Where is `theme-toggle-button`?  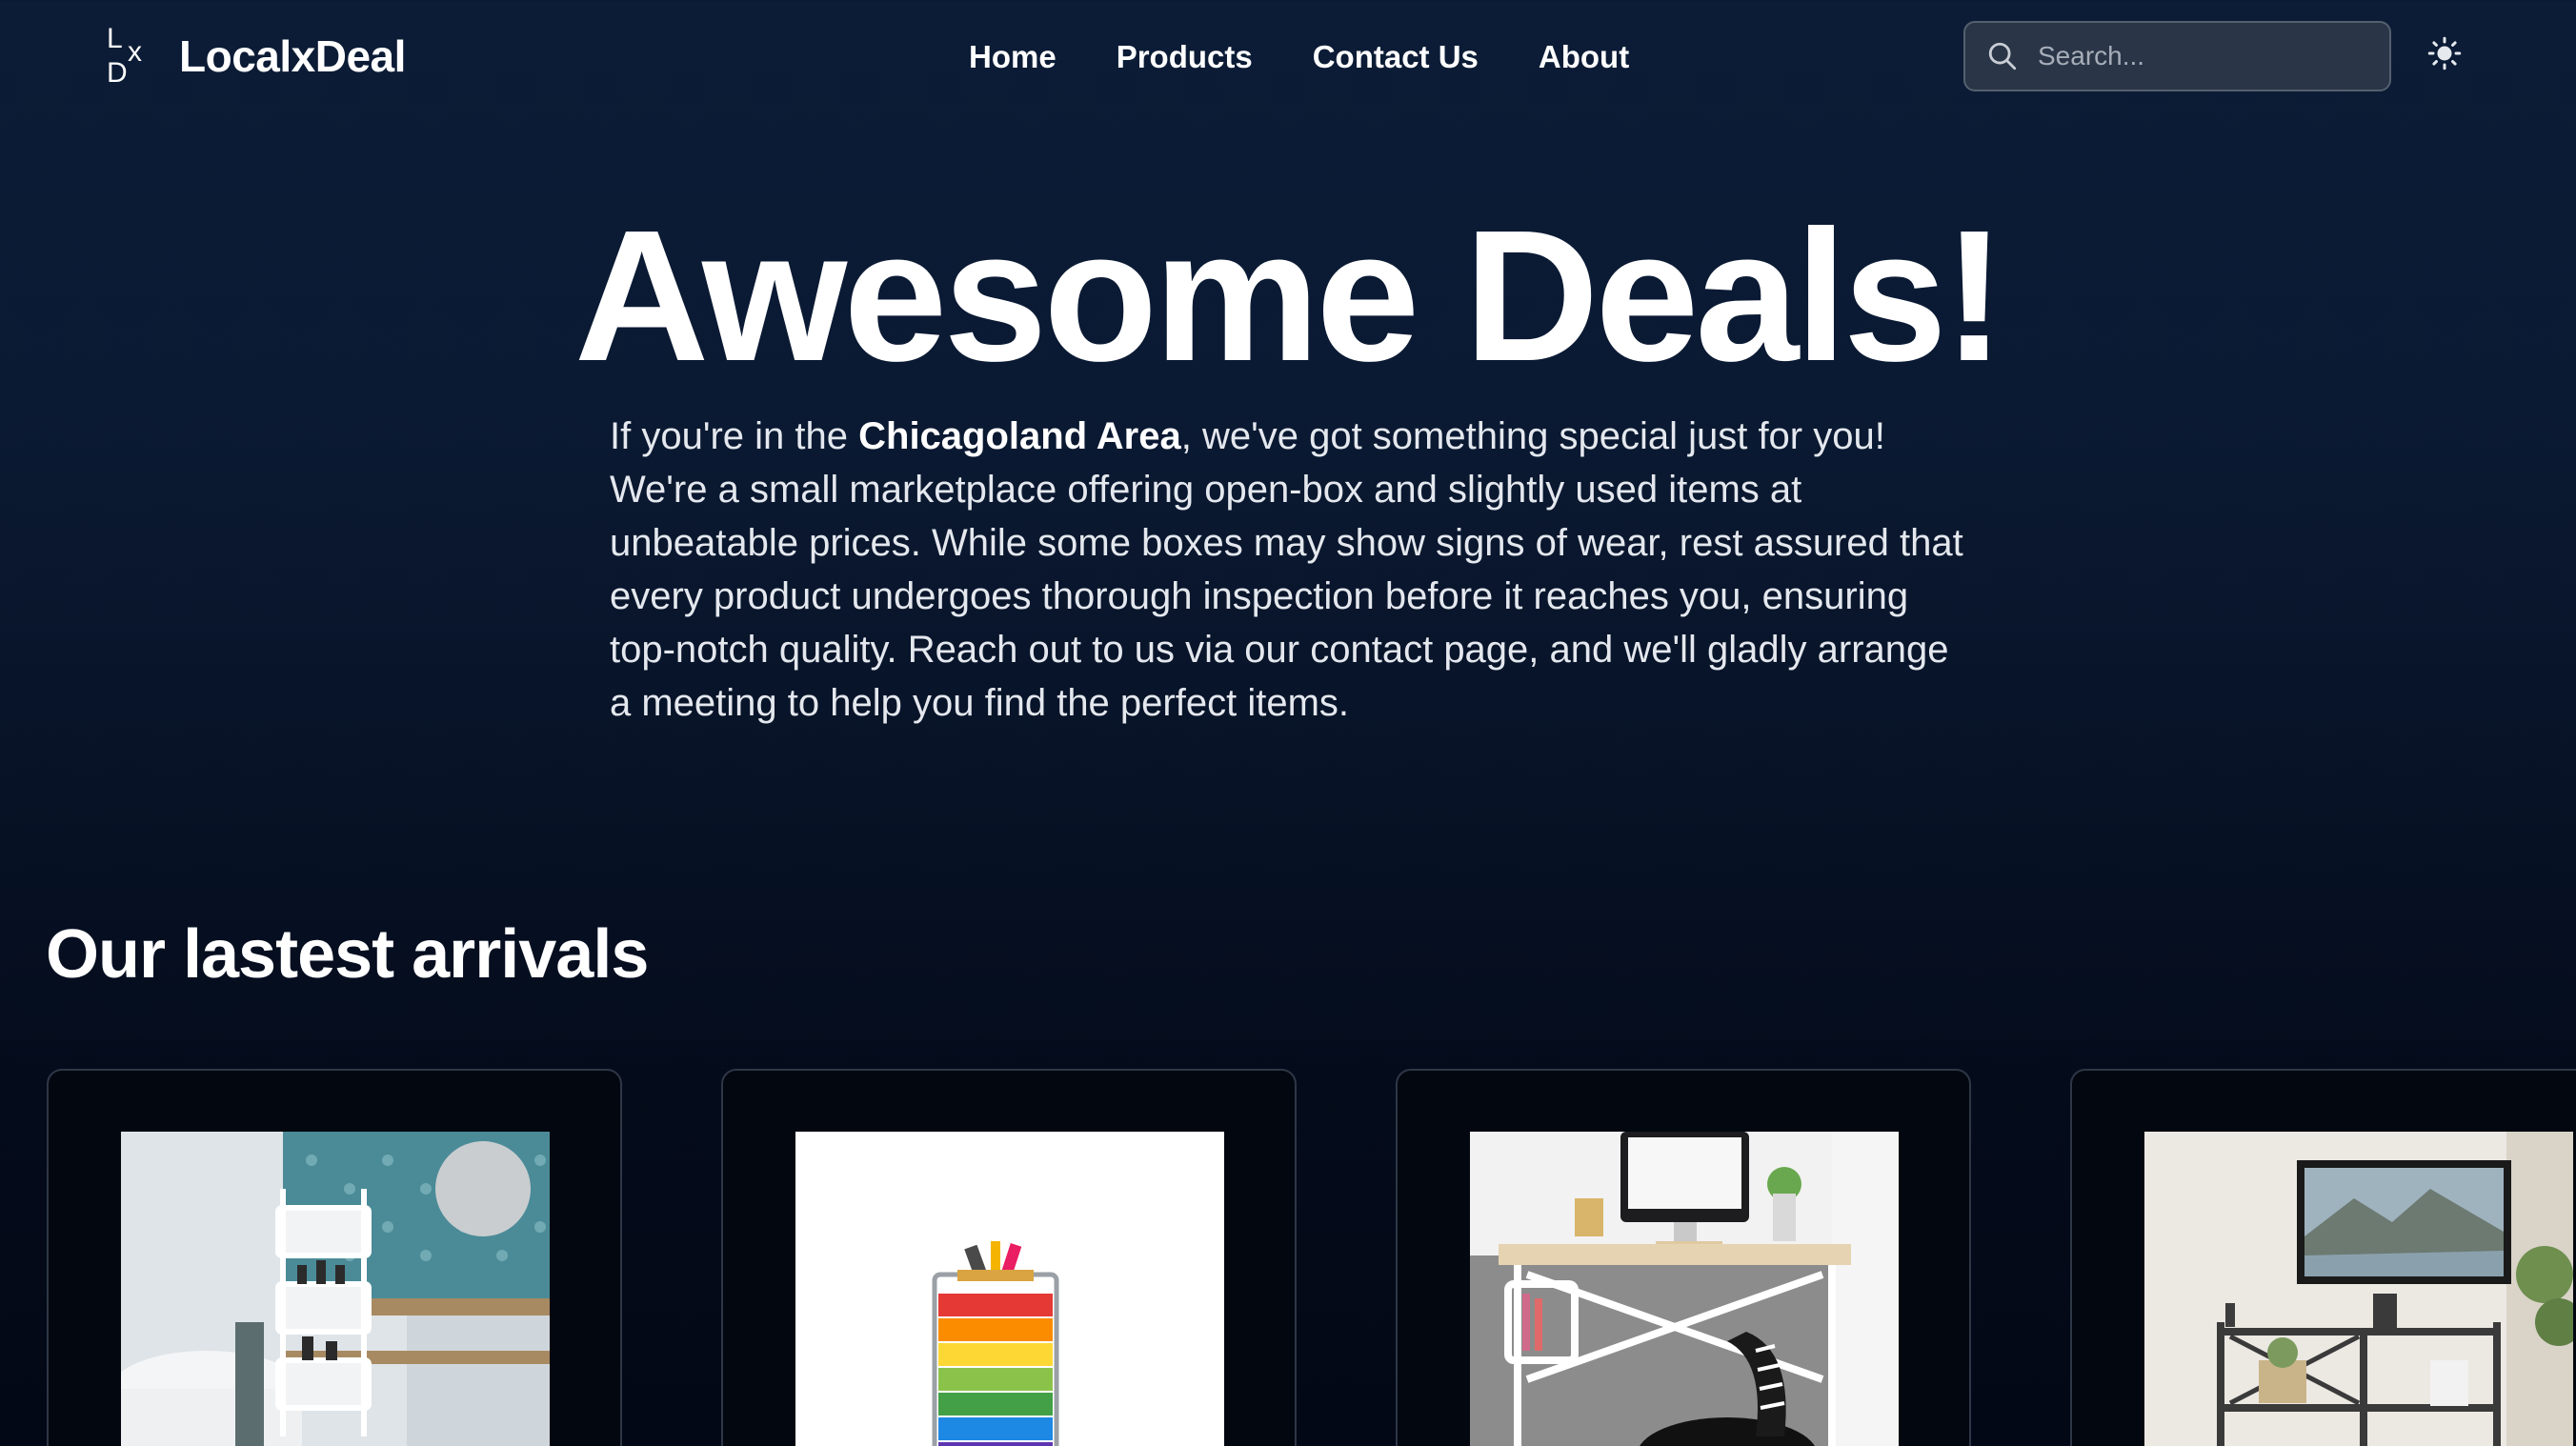
theme-toggle-button is located at coordinates (2445, 56).